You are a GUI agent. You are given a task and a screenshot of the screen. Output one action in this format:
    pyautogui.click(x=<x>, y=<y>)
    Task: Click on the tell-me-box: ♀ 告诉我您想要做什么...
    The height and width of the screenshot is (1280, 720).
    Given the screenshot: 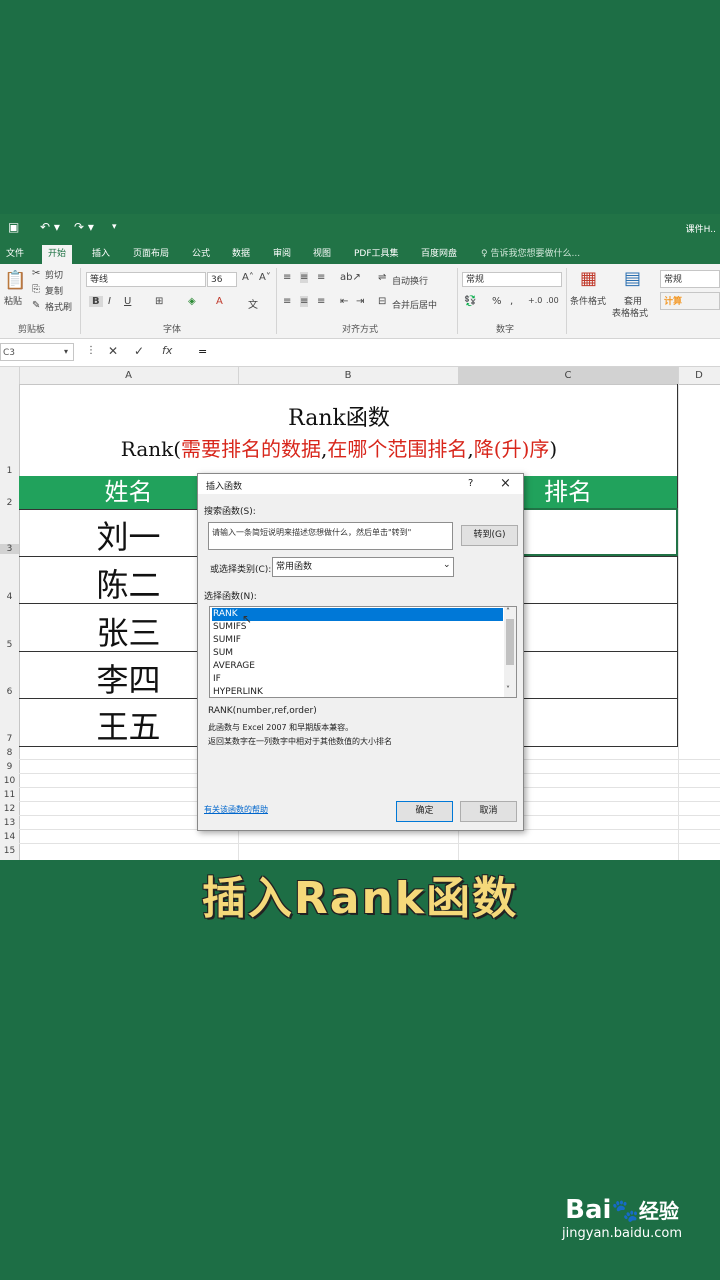 What is the action you would take?
    pyautogui.click(x=530, y=254)
    